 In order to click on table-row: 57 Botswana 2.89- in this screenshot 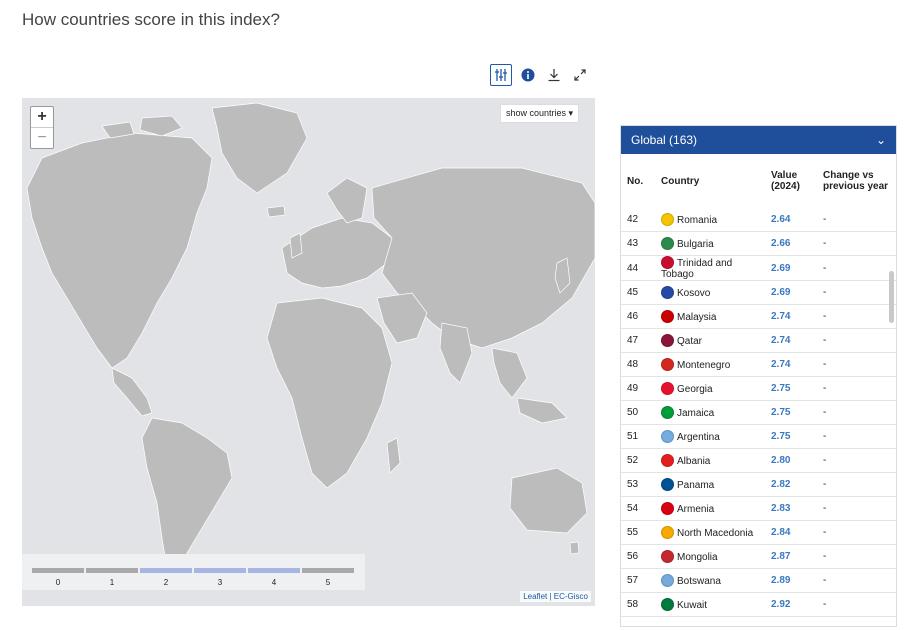, I will do `click(758, 580)`.